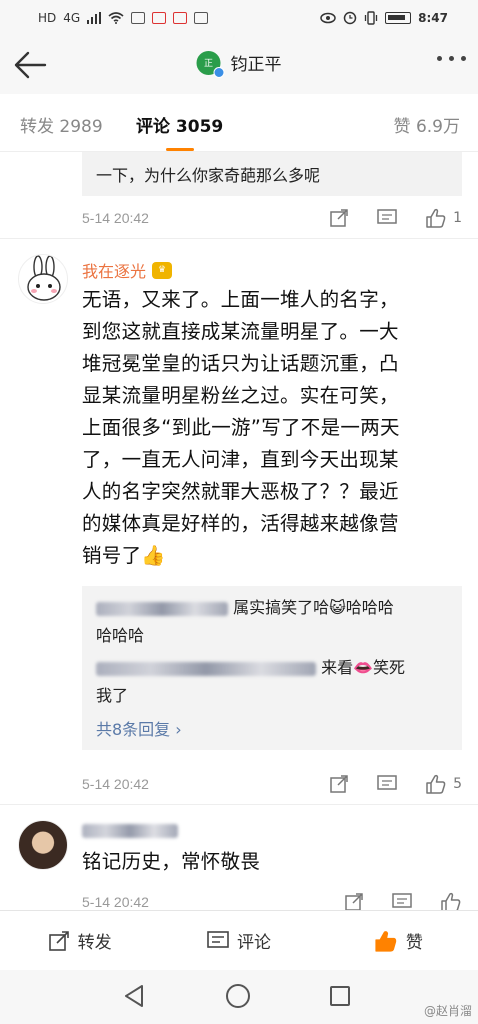 The width and height of the screenshot is (478, 1024). What do you see at coordinates (116, 18) in the screenshot?
I see `wifi-icon` at bounding box center [116, 18].